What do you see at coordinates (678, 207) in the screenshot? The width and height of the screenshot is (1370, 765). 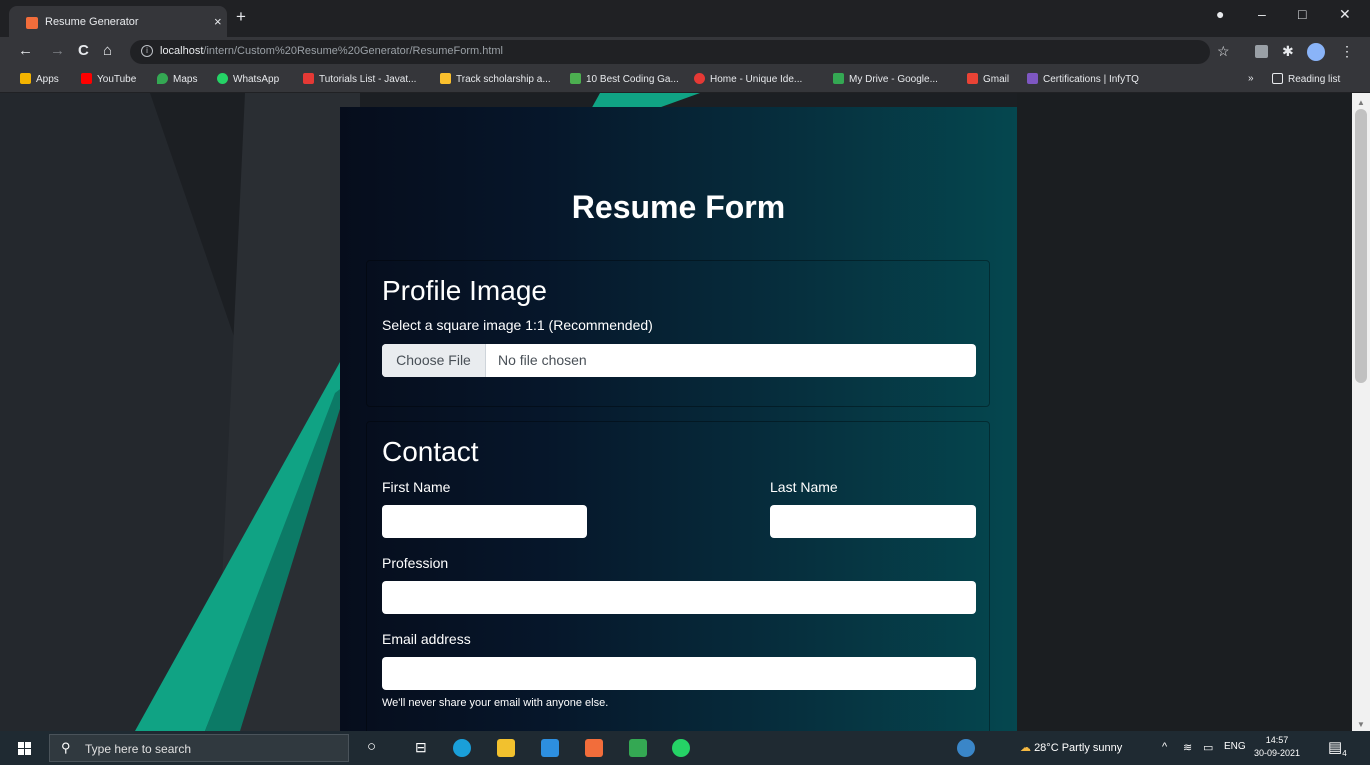 I see `form-title: Resume Form` at bounding box center [678, 207].